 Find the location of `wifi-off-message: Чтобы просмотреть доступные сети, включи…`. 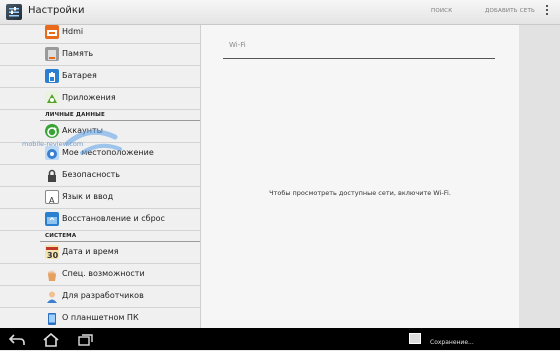

wifi-off-message: Чтобы просмотреть доступные сети, включи… is located at coordinates (360, 193).